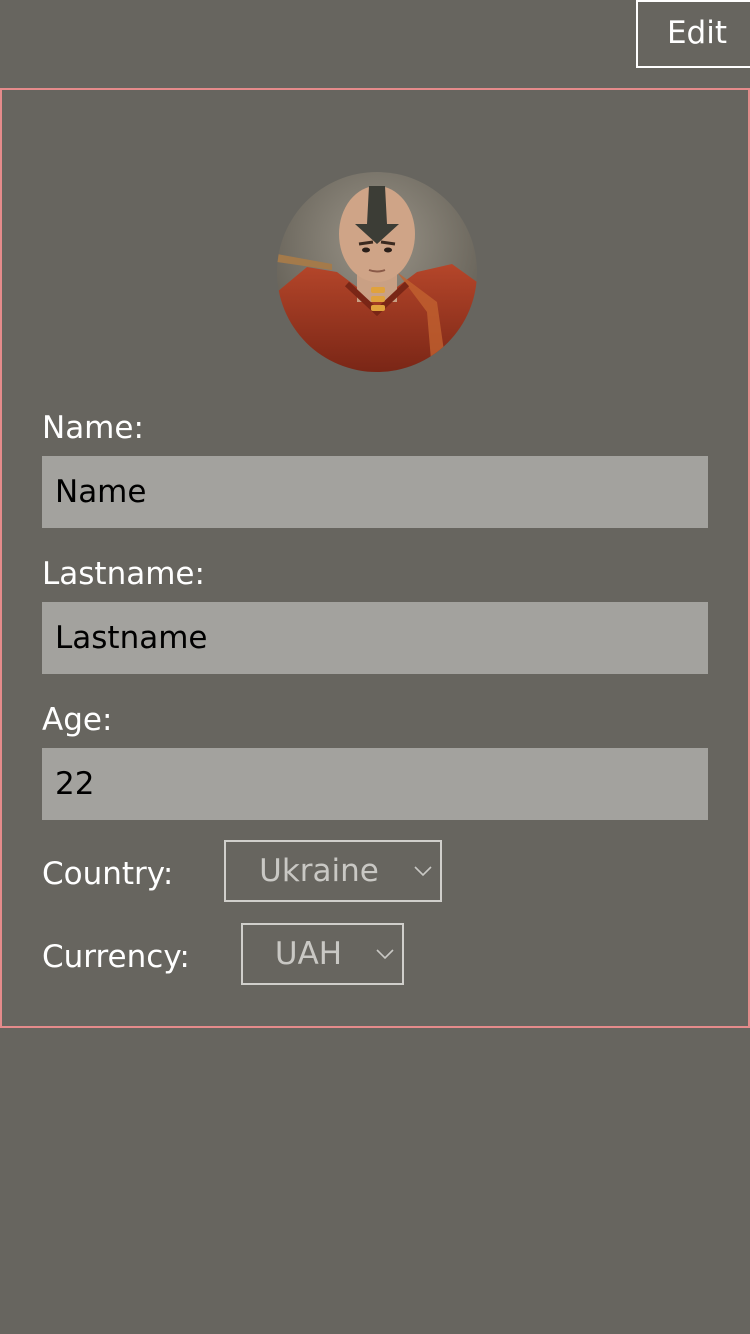 The image size is (750, 1334). Describe the element at coordinates (375, 638) in the screenshot. I see `lastname-input` at that location.